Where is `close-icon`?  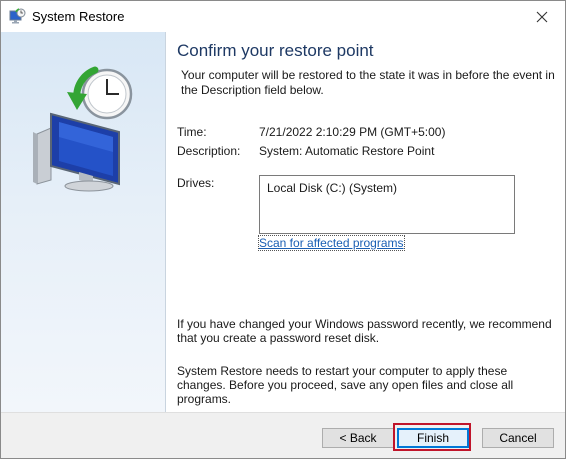 close-icon is located at coordinates (542, 16).